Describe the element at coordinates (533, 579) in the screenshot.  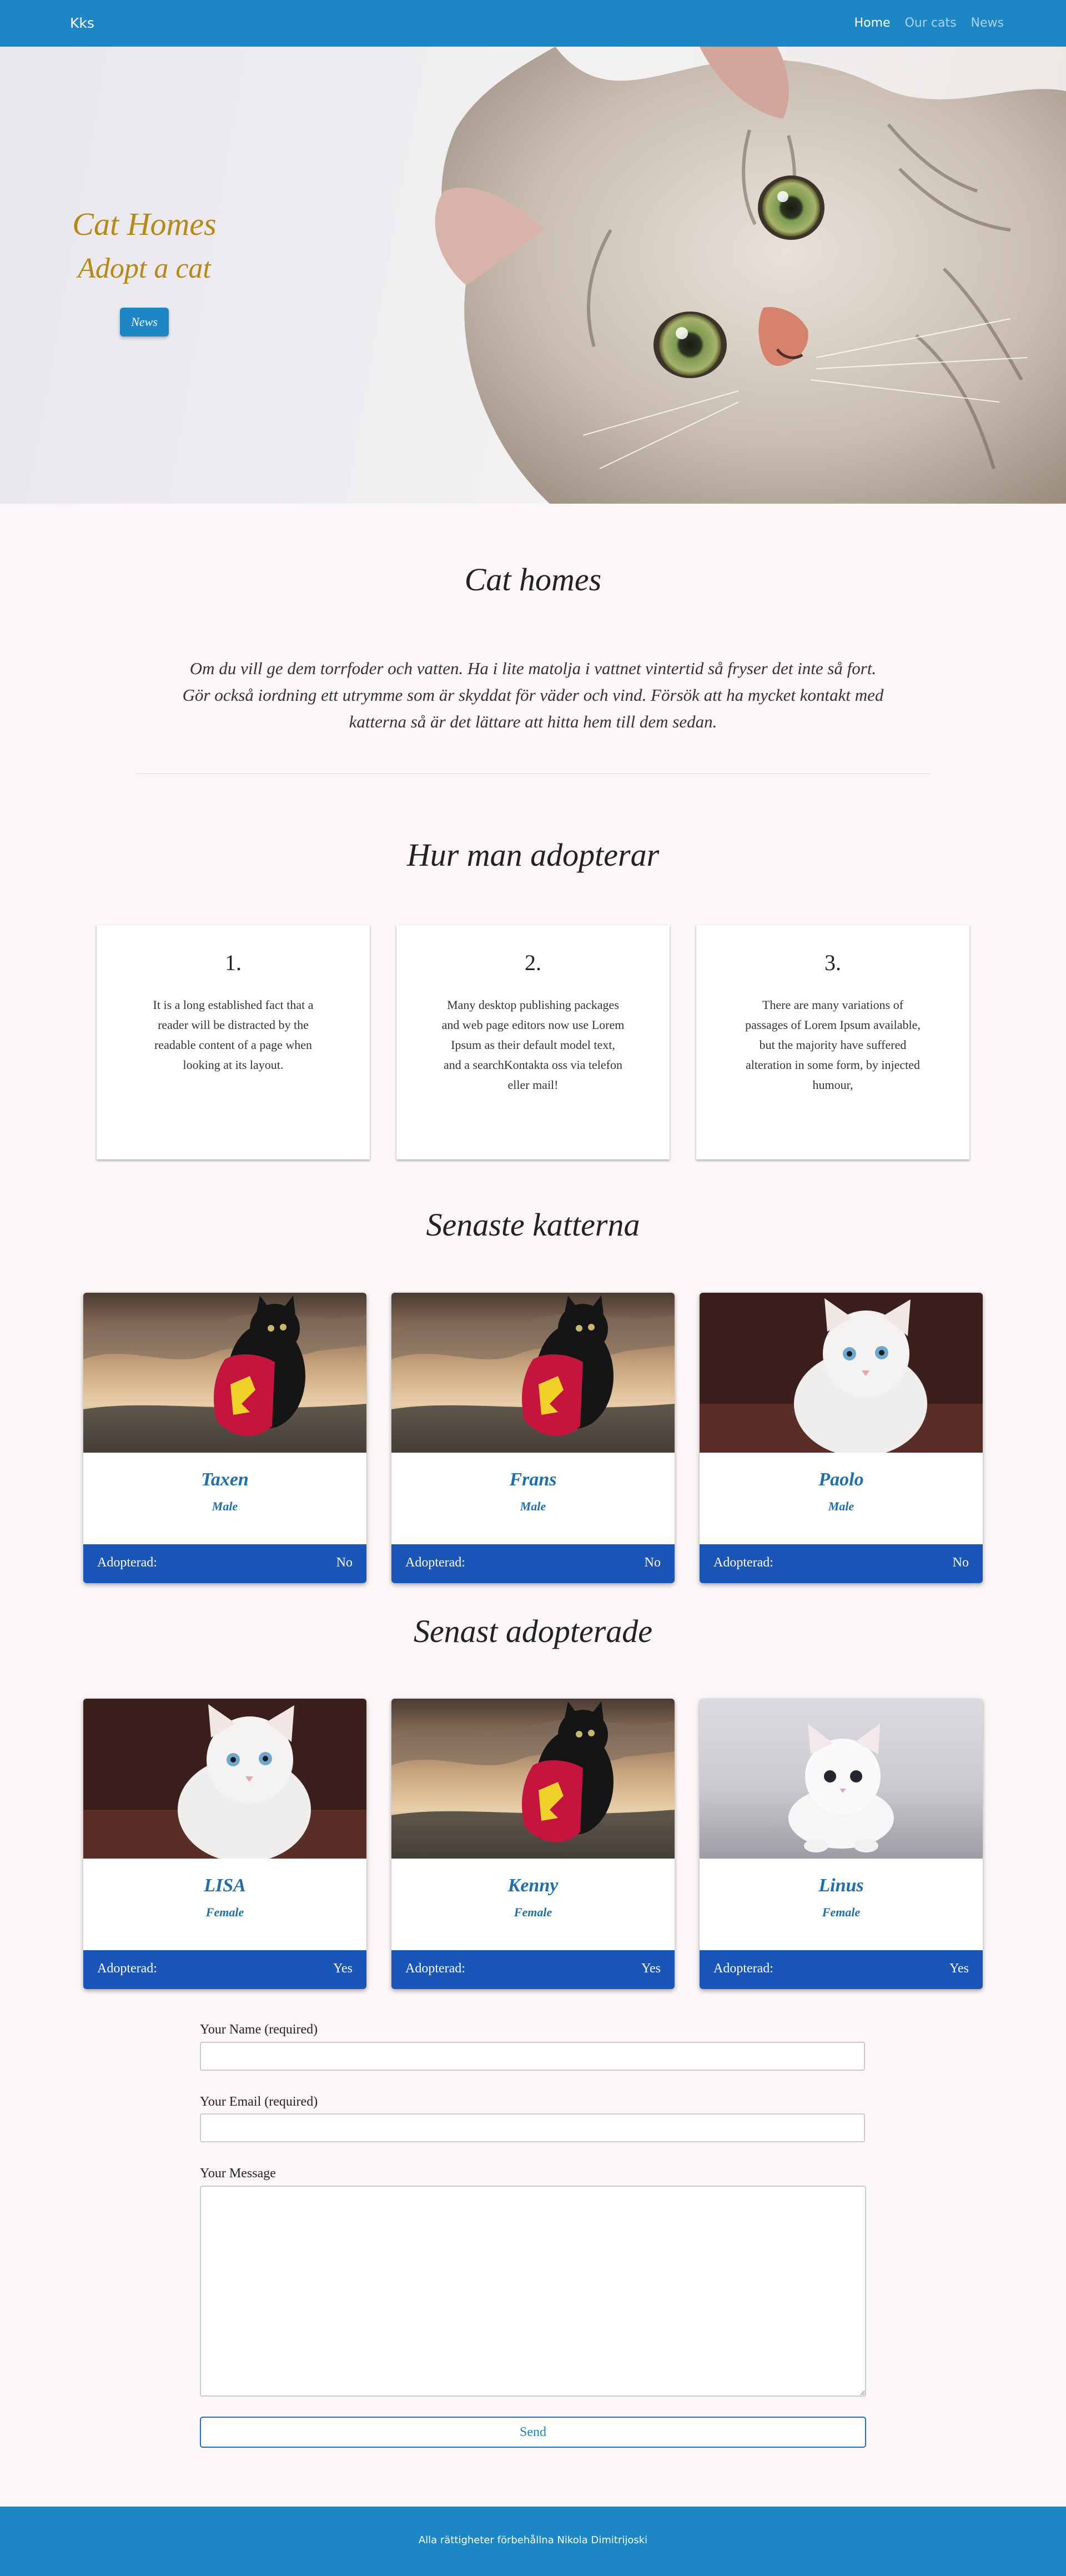
I see `about-title: Cat homes` at that location.